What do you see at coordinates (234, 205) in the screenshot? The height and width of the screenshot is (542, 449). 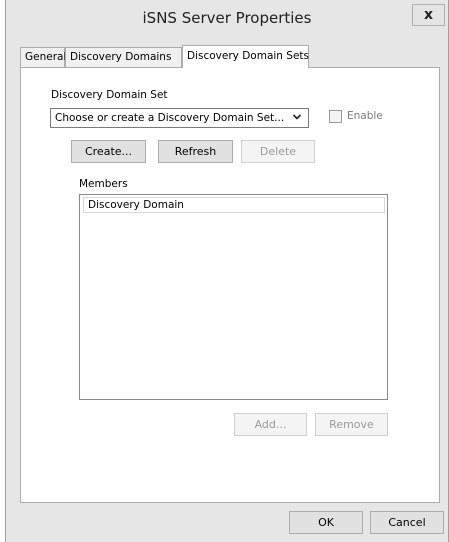 I see `list-column-header: Discovery Domain` at bounding box center [234, 205].